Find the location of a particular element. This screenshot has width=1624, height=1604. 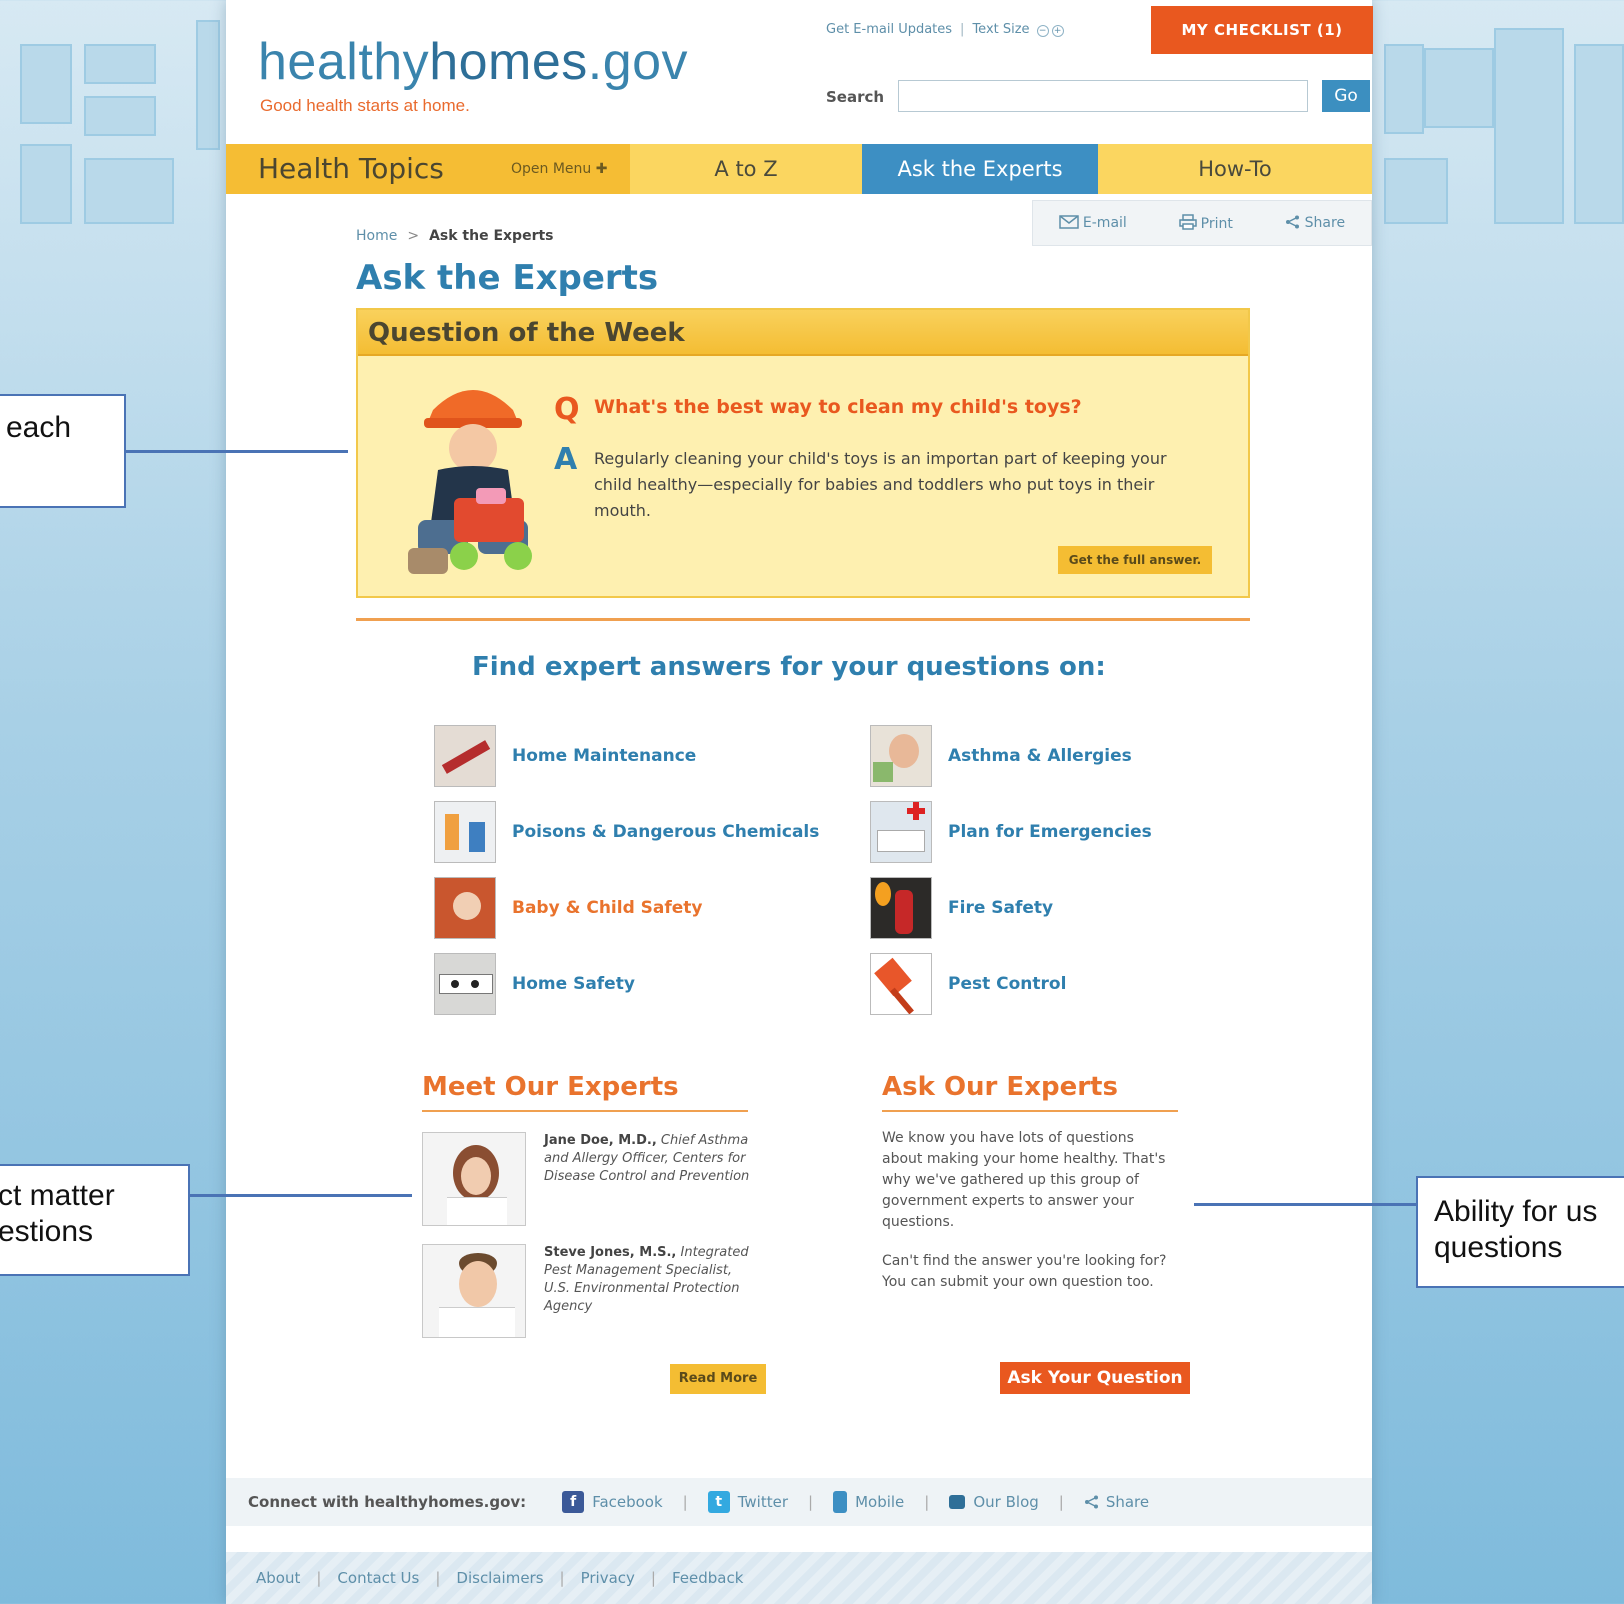

nav-a-to-z: A to Z is located at coordinates (746, 169).